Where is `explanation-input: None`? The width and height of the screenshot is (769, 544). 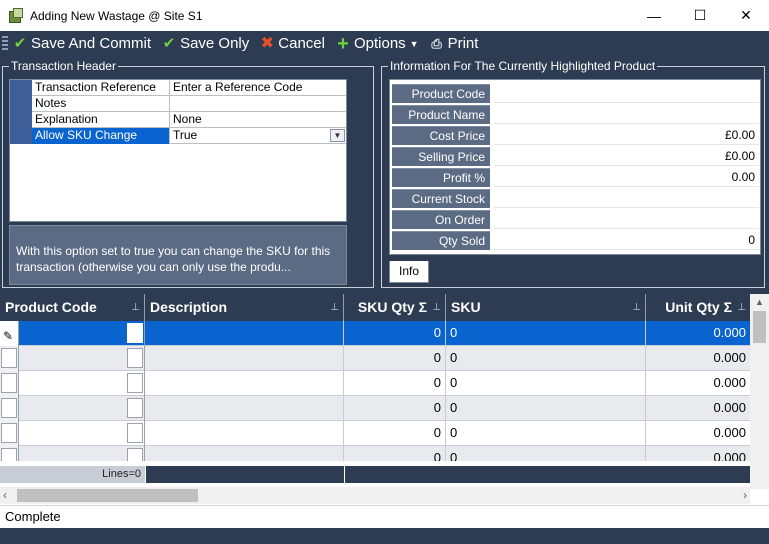 explanation-input: None is located at coordinates (258, 120).